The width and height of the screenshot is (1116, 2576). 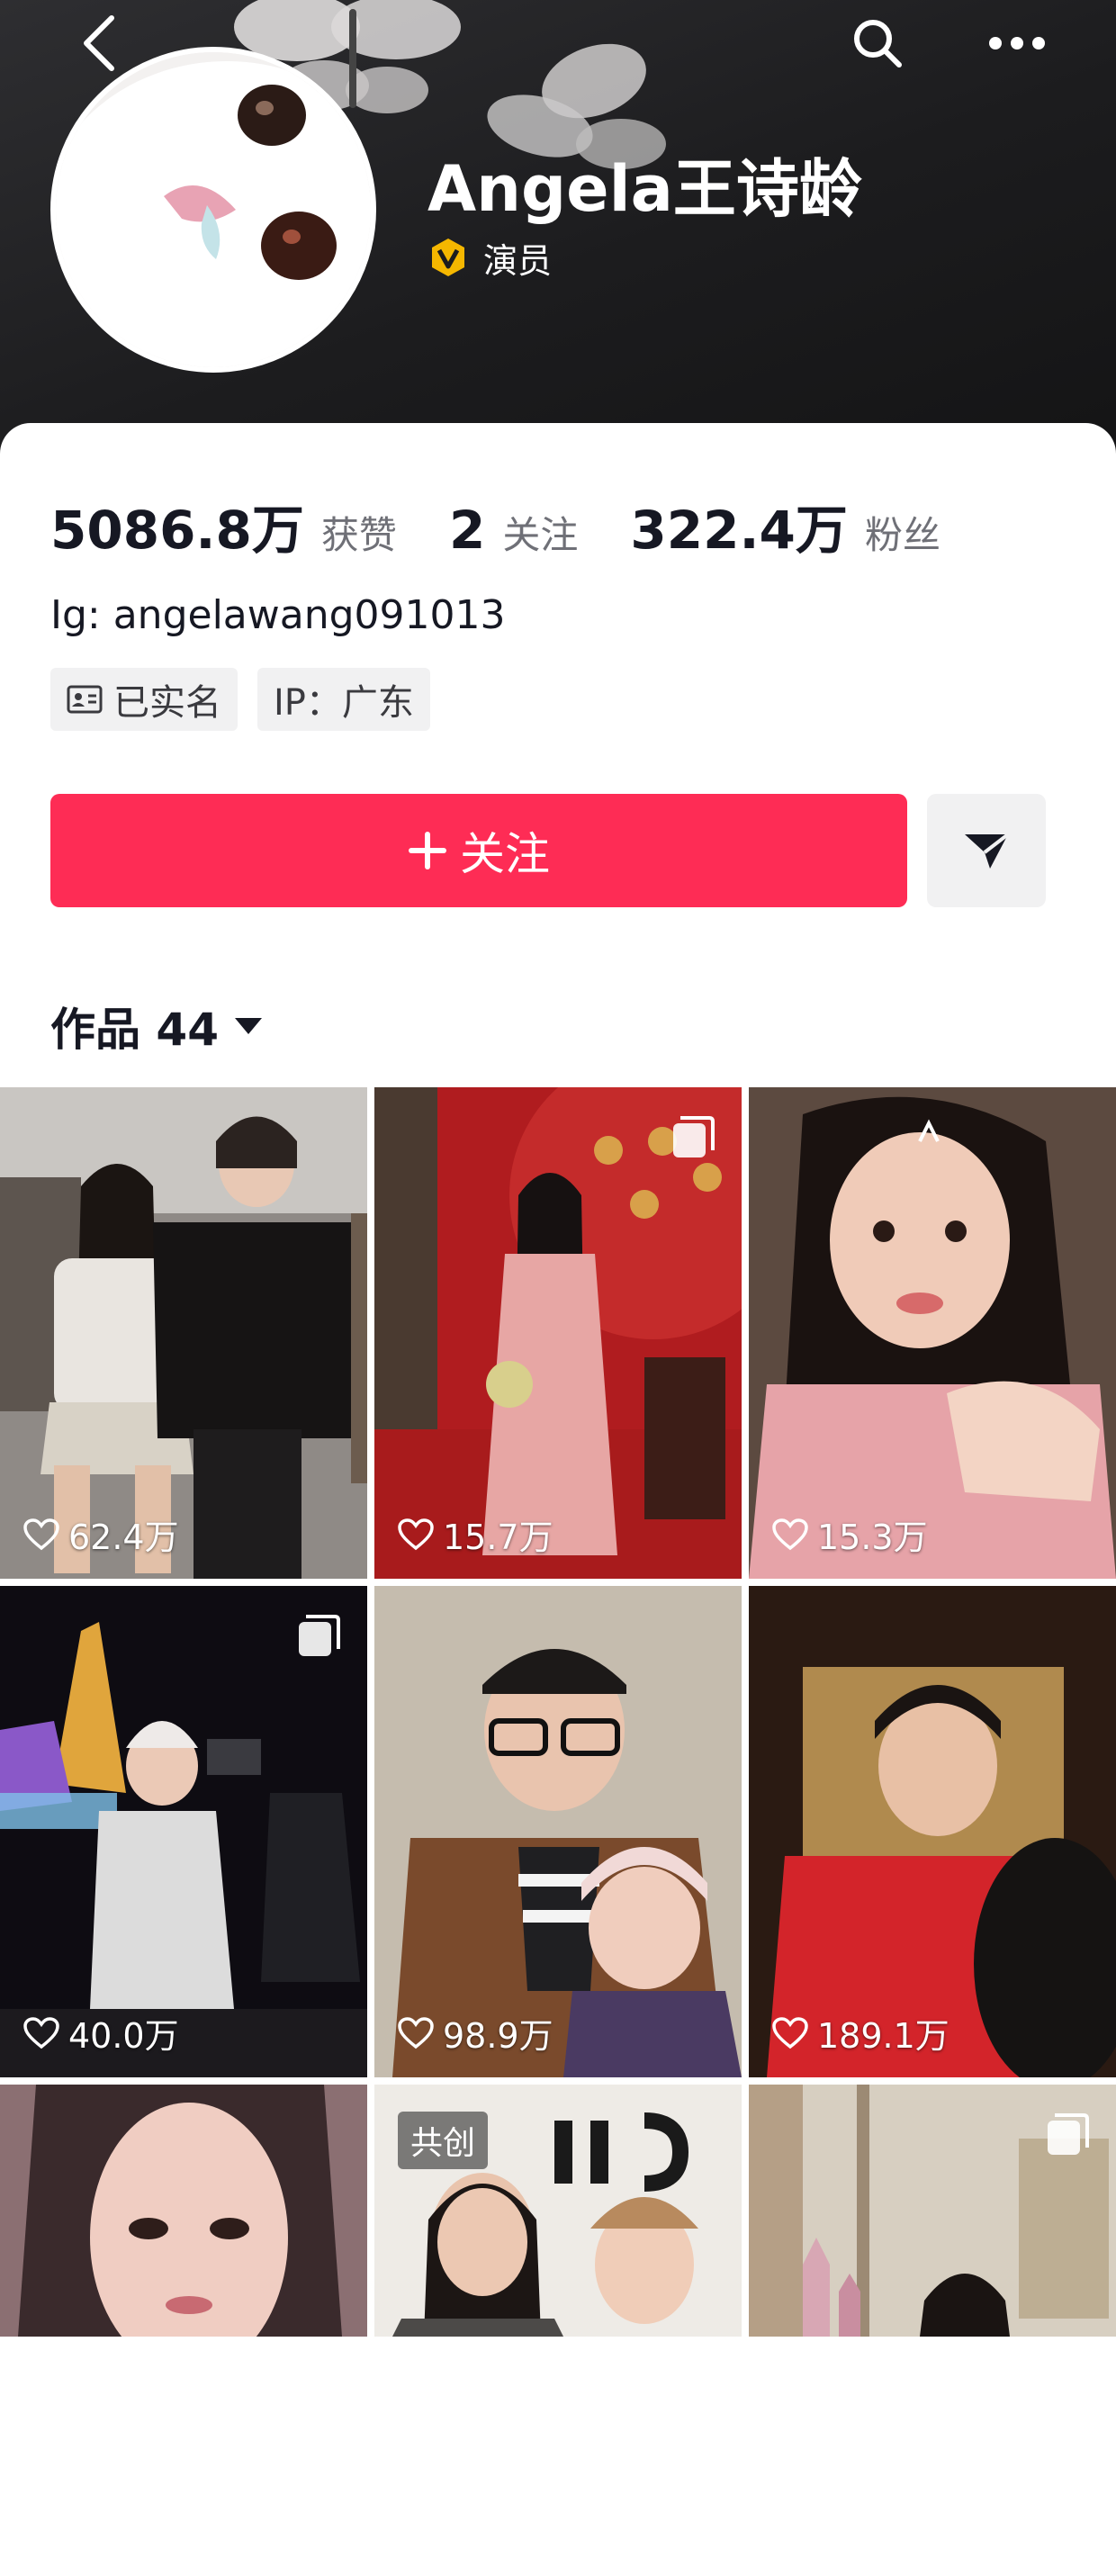 I want to click on like-count: 15.7万, so click(x=476, y=1534).